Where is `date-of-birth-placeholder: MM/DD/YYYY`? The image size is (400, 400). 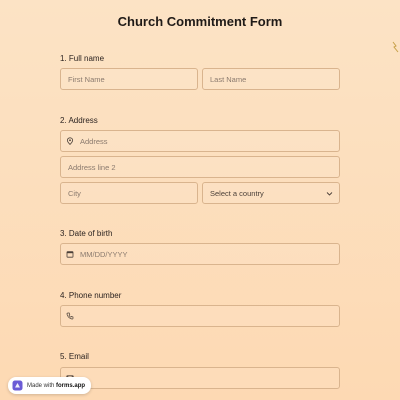
date-of-birth-placeholder: MM/DD/YYYY is located at coordinates (104, 254).